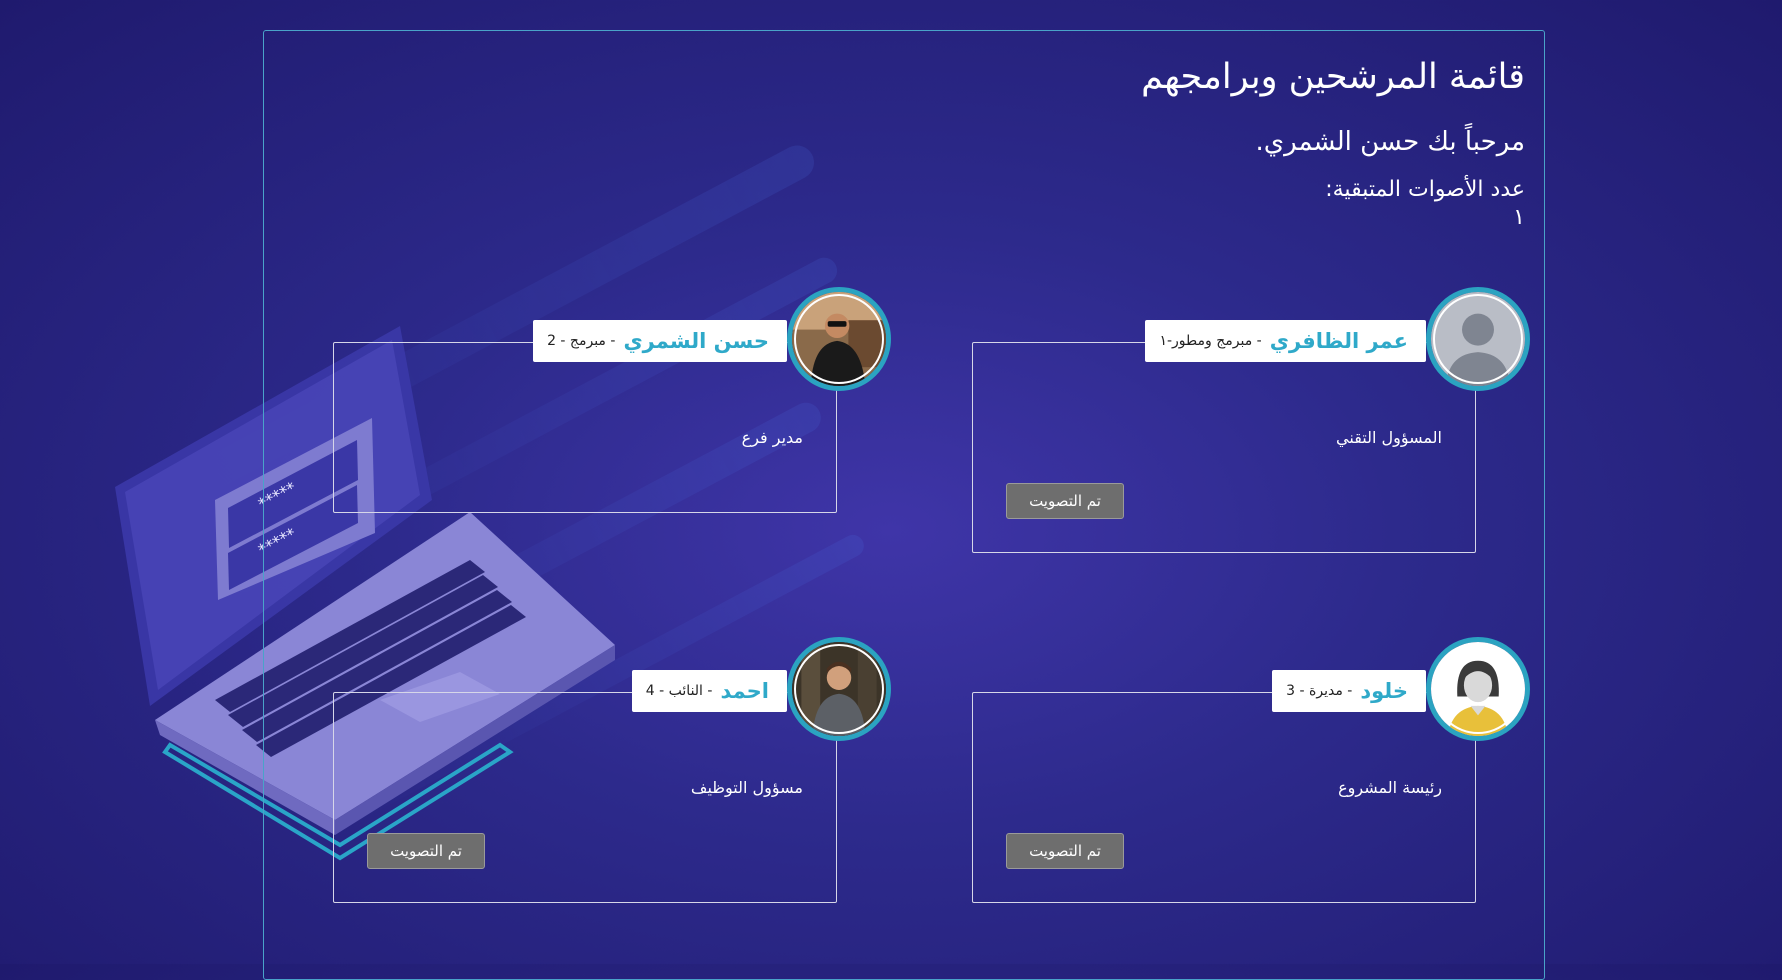 This screenshot has width=1782, height=980. I want to click on votes-remaining-count: ١, so click(1519, 217).